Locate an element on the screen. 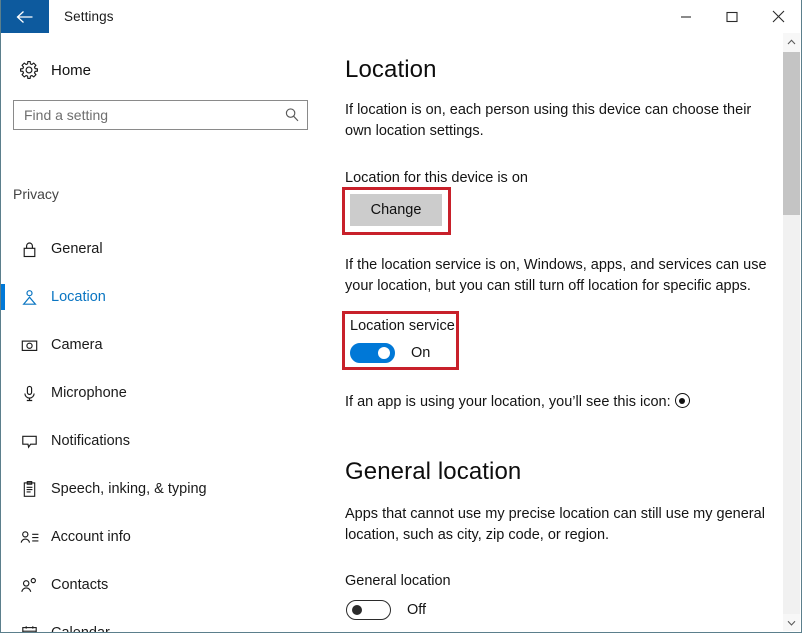 The image size is (802, 633). location-service-toggle-row: On is located at coordinates (390, 353).